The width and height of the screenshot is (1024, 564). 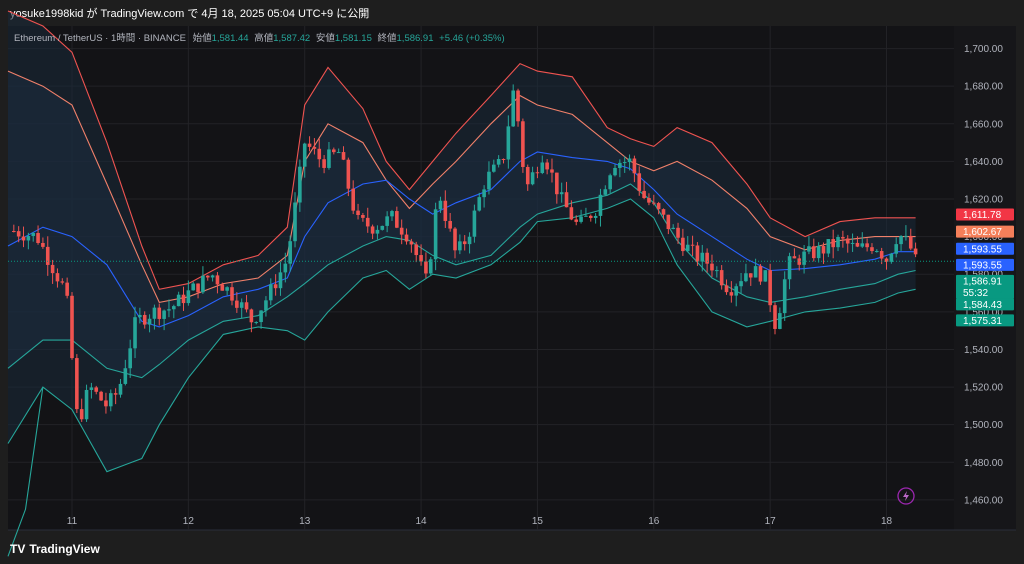 I want to click on price-tag-label: 1,611.78, so click(x=982, y=215).